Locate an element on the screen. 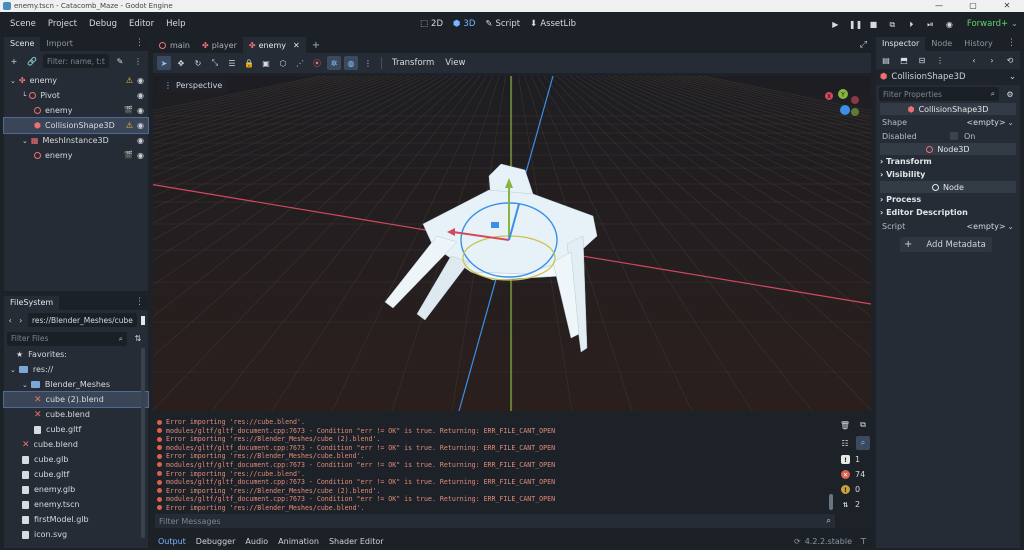  history-back-icon: ‹ is located at coordinates (974, 60).